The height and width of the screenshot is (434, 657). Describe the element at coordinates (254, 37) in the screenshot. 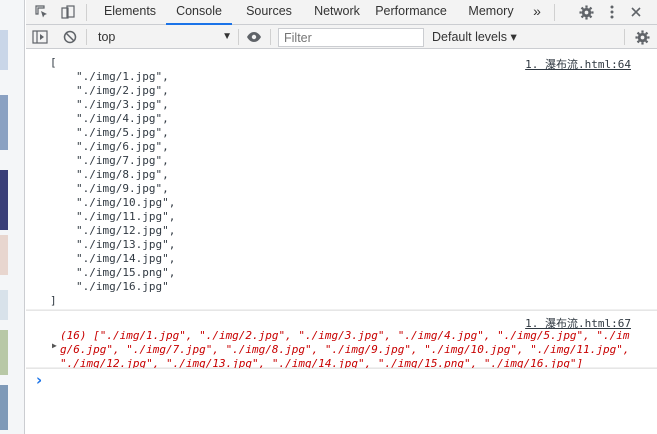

I see `live-expression-eye-icon` at that location.